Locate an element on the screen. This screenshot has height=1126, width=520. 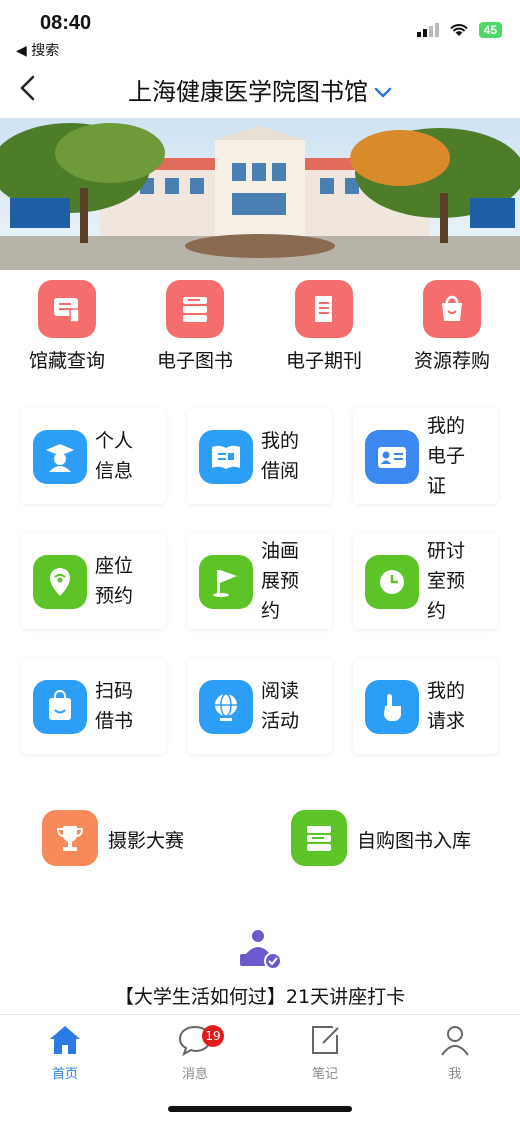
tab-label: 我 is located at coordinates (455, 1074).